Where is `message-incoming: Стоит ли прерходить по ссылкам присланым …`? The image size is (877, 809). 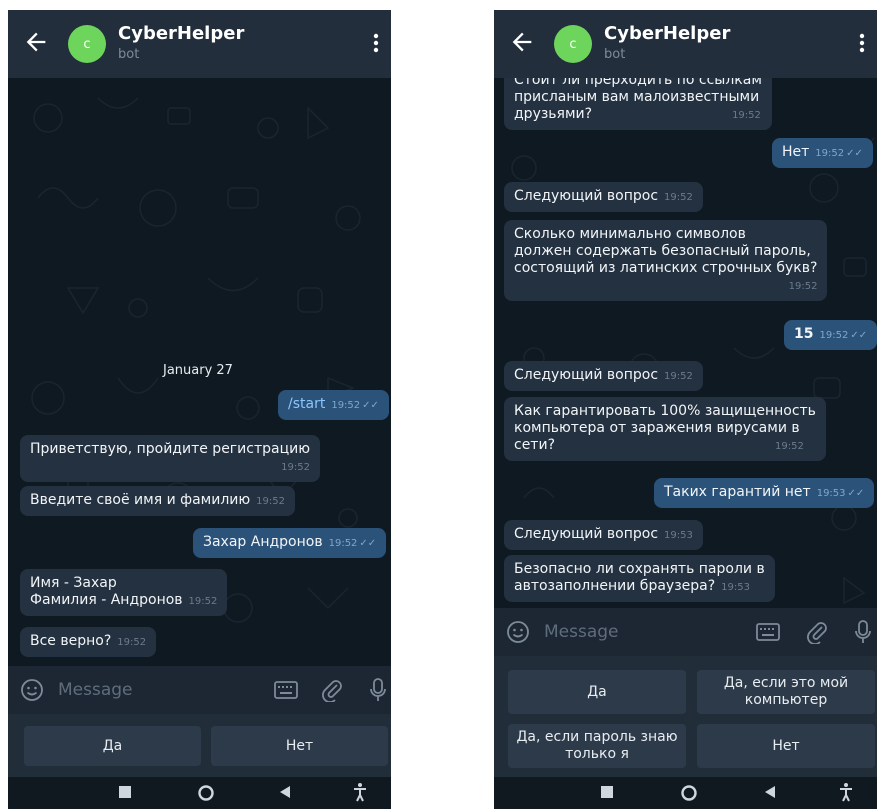
message-incoming: Стоит ли прерходить по ссылкам присланым … is located at coordinates (638, 104).